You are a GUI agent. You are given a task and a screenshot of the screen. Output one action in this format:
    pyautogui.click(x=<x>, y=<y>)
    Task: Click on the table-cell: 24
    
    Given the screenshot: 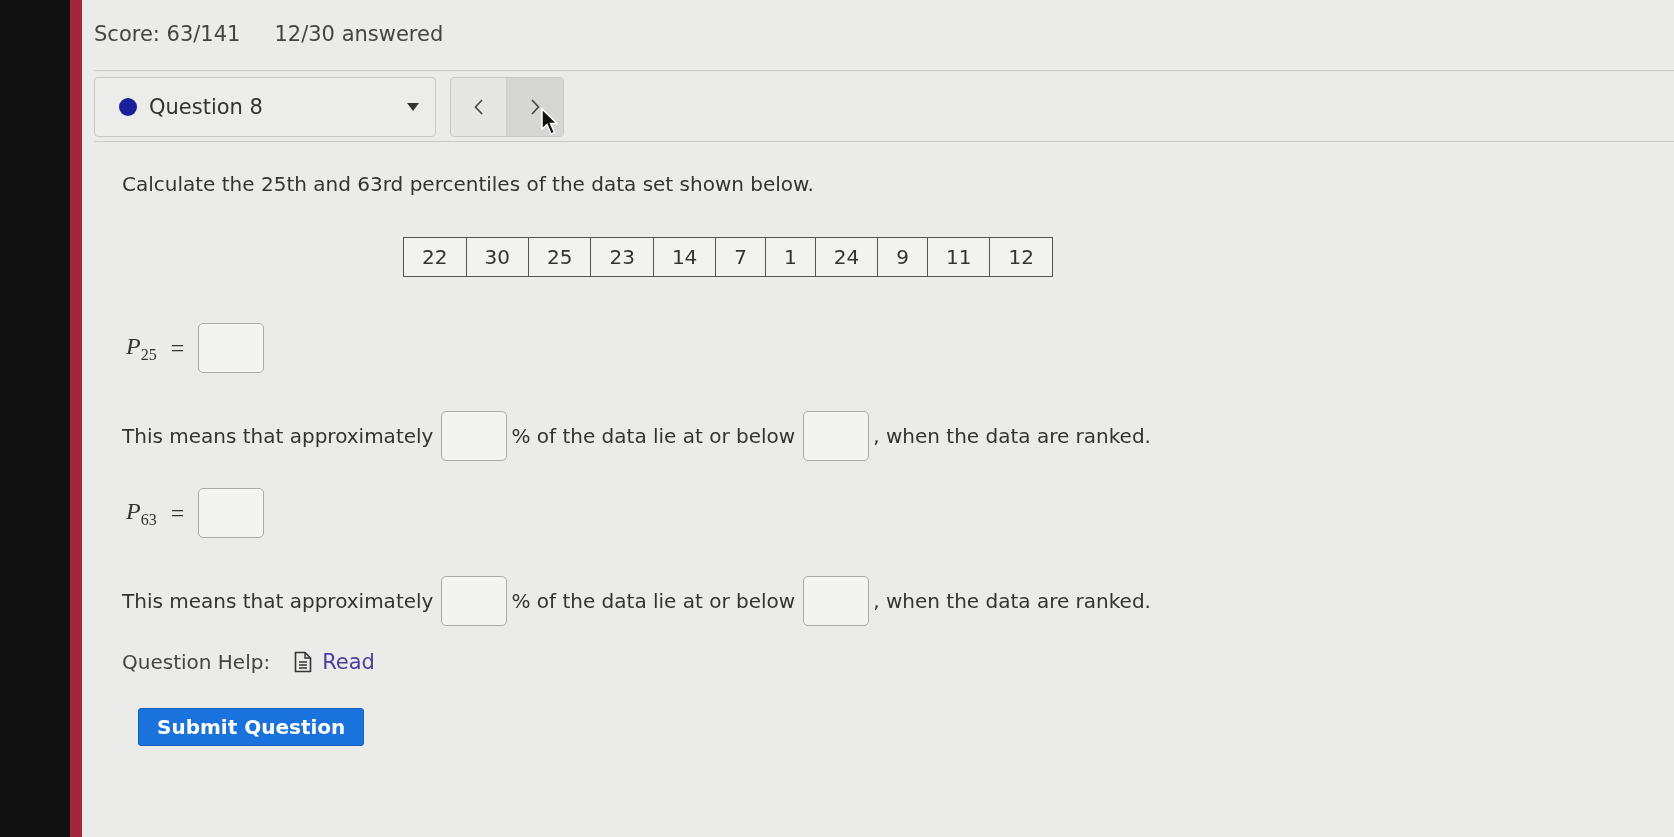 What is the action you would take?
    pyautogui.click(x=846, y=257)
    